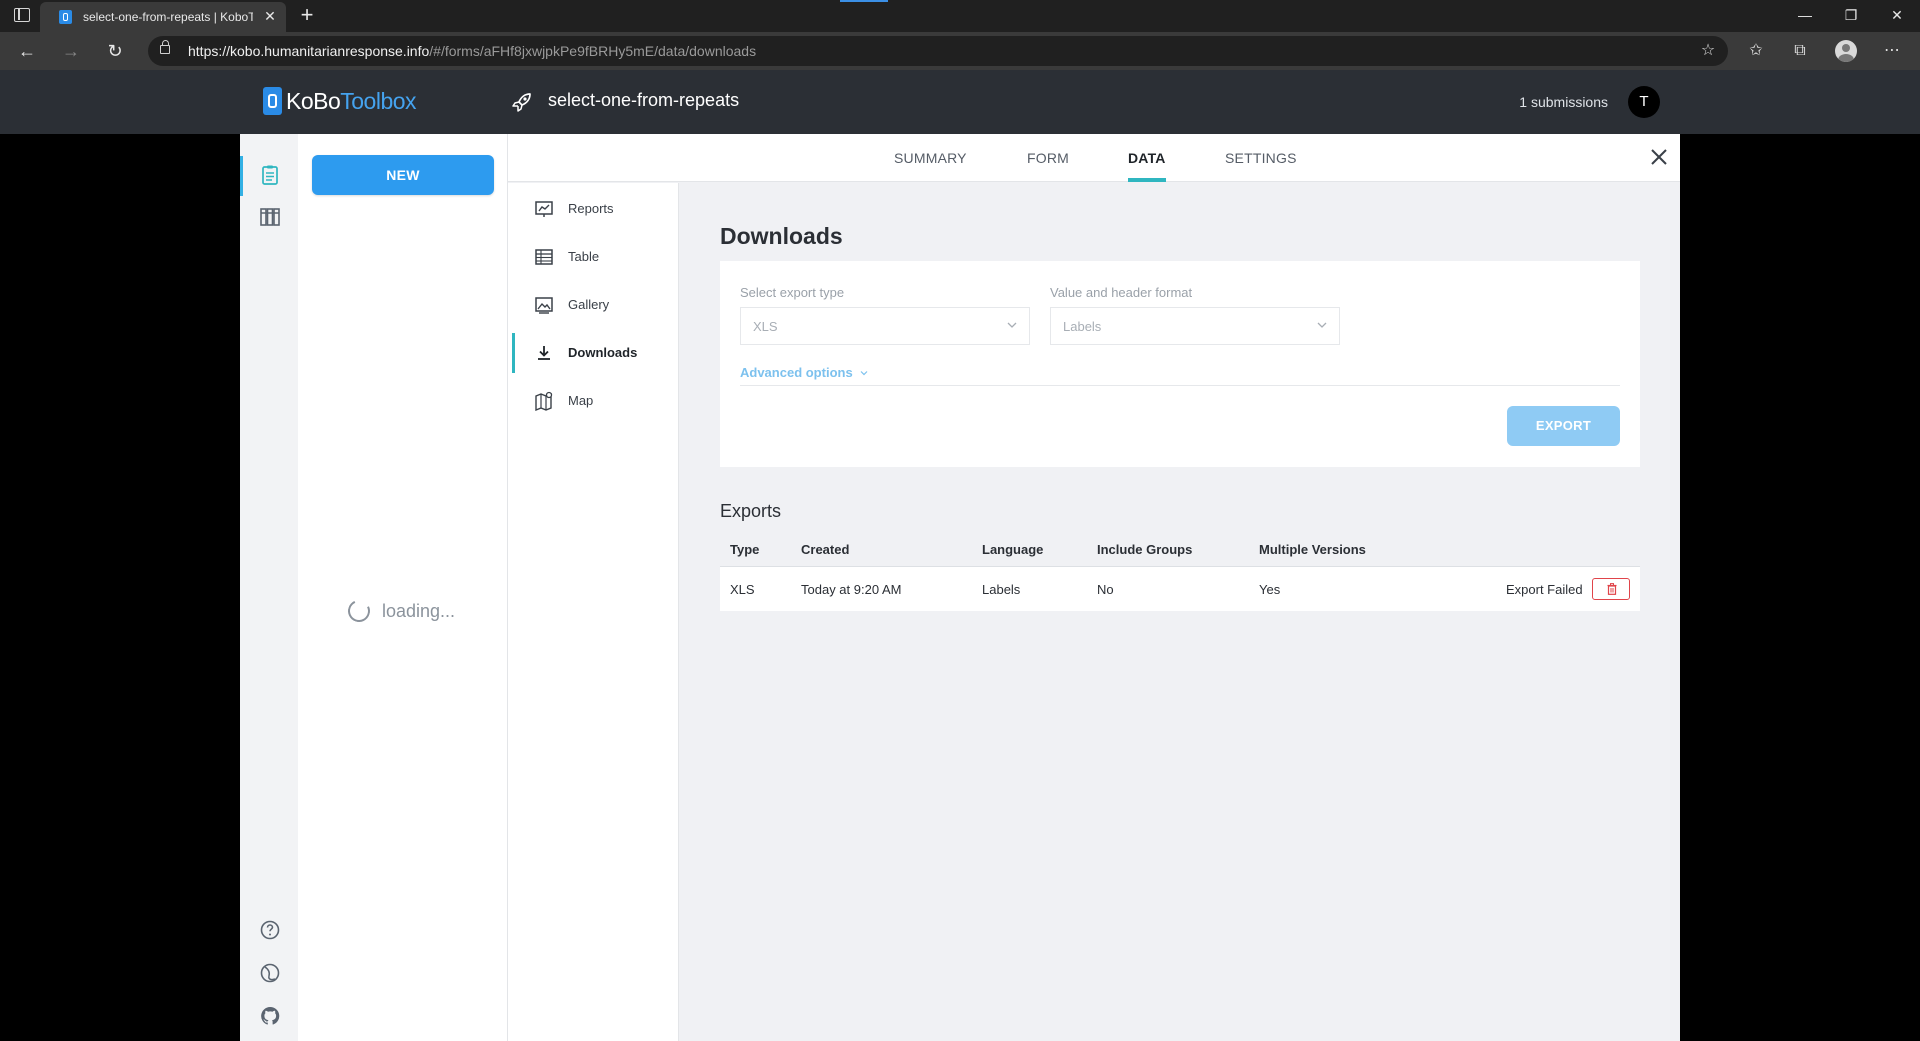 The width and height of the screenshot is (1920, 1041). Describe the element at coordinates (1147, 158) in the screenshot. I see `tab-data: DATA` at that location.